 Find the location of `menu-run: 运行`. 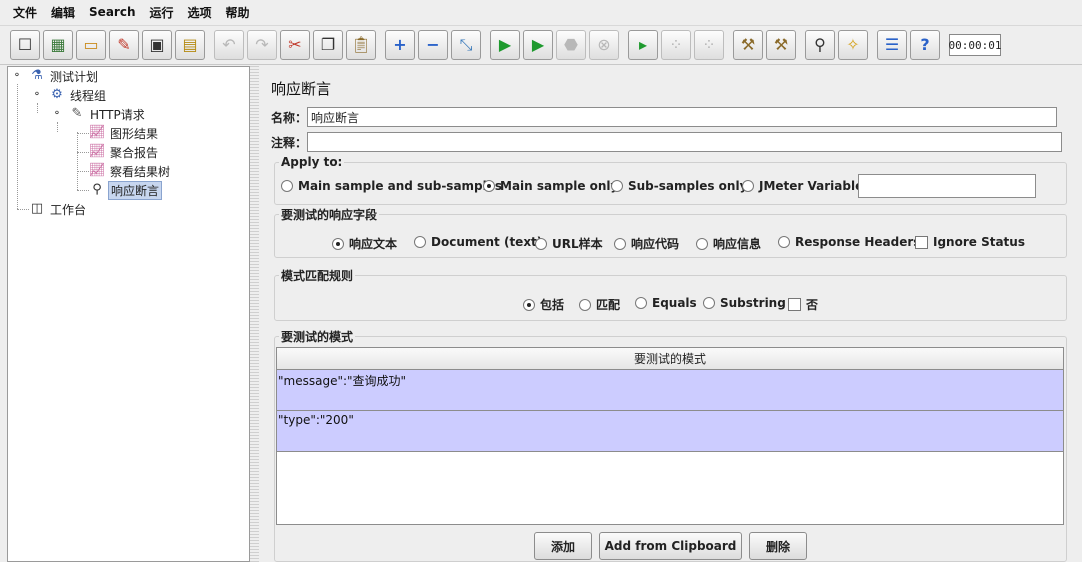

menu-run: 运行 is located at coordinates (161, 12).